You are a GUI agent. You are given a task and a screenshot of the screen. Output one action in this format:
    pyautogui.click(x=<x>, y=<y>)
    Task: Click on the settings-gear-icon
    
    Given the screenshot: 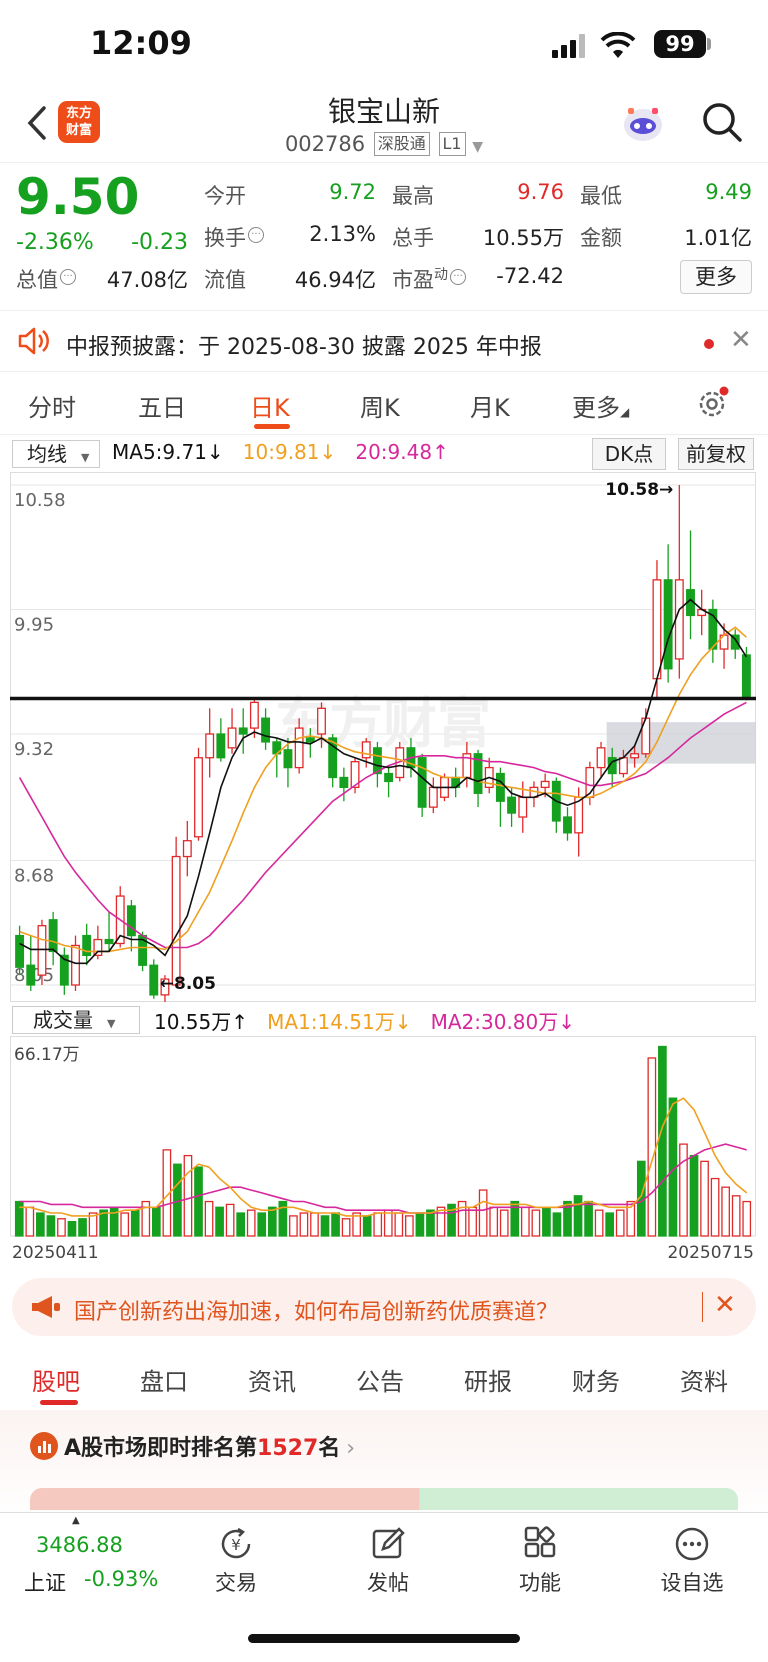 What is the action you would take?
    pyautogui.click(x=713, y=405)
    